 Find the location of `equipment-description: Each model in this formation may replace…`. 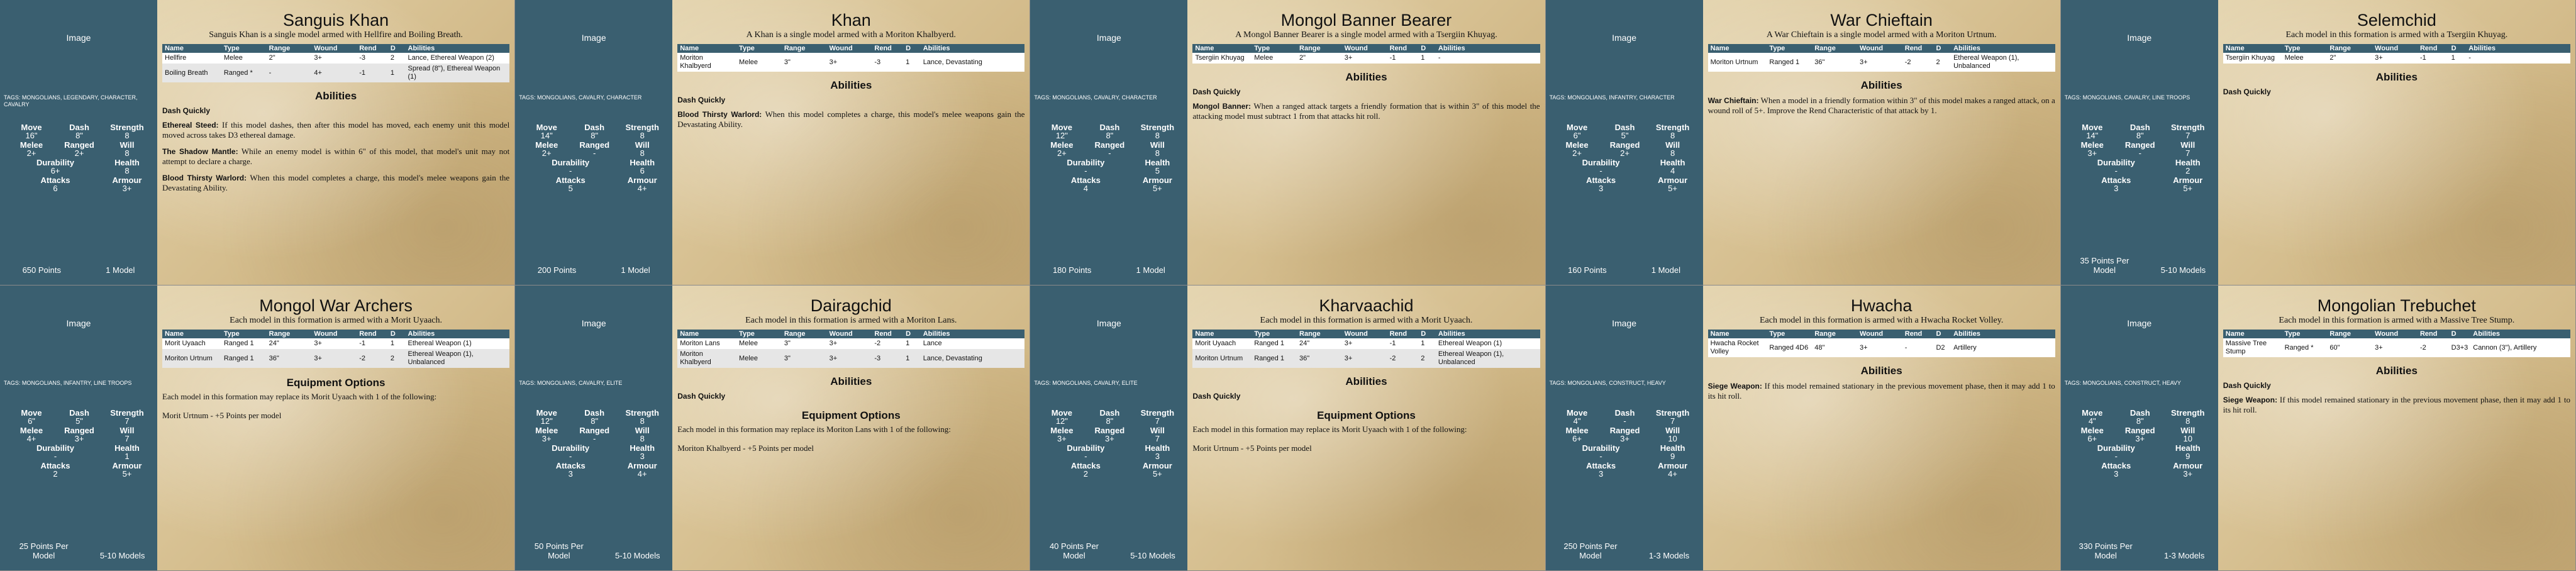

equipment-description: Each model in this formation may replace… is located at coordinates (1329, 429).